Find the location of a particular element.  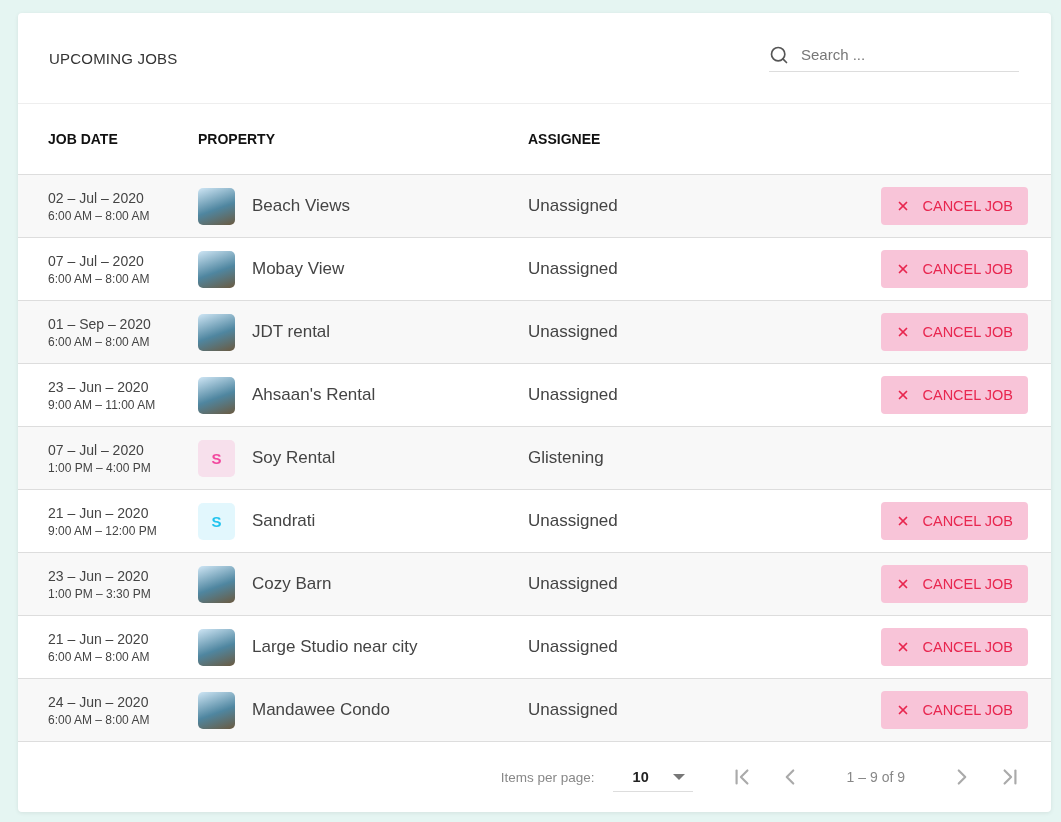

items-per-page-label: Items per page: is located at coordinates (547, 777).